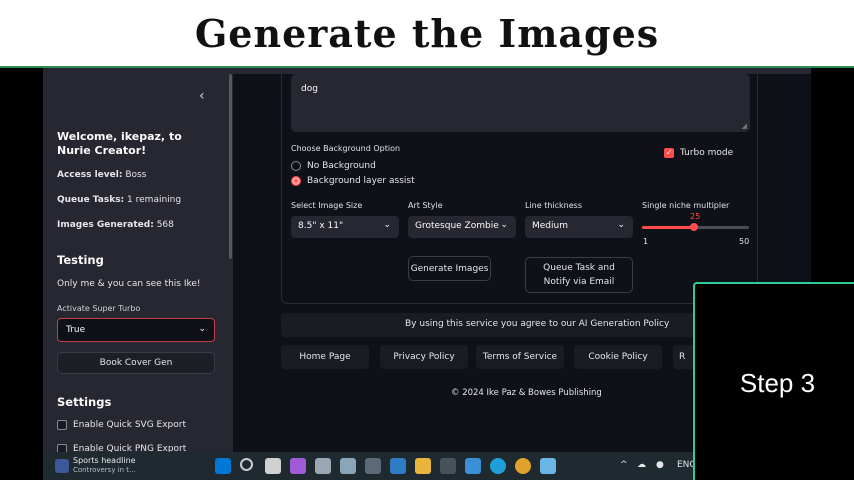  What do you see at coordinates (498, 466) in the screenshot?
I see `edge-icon` at bounding box center [498, 466].